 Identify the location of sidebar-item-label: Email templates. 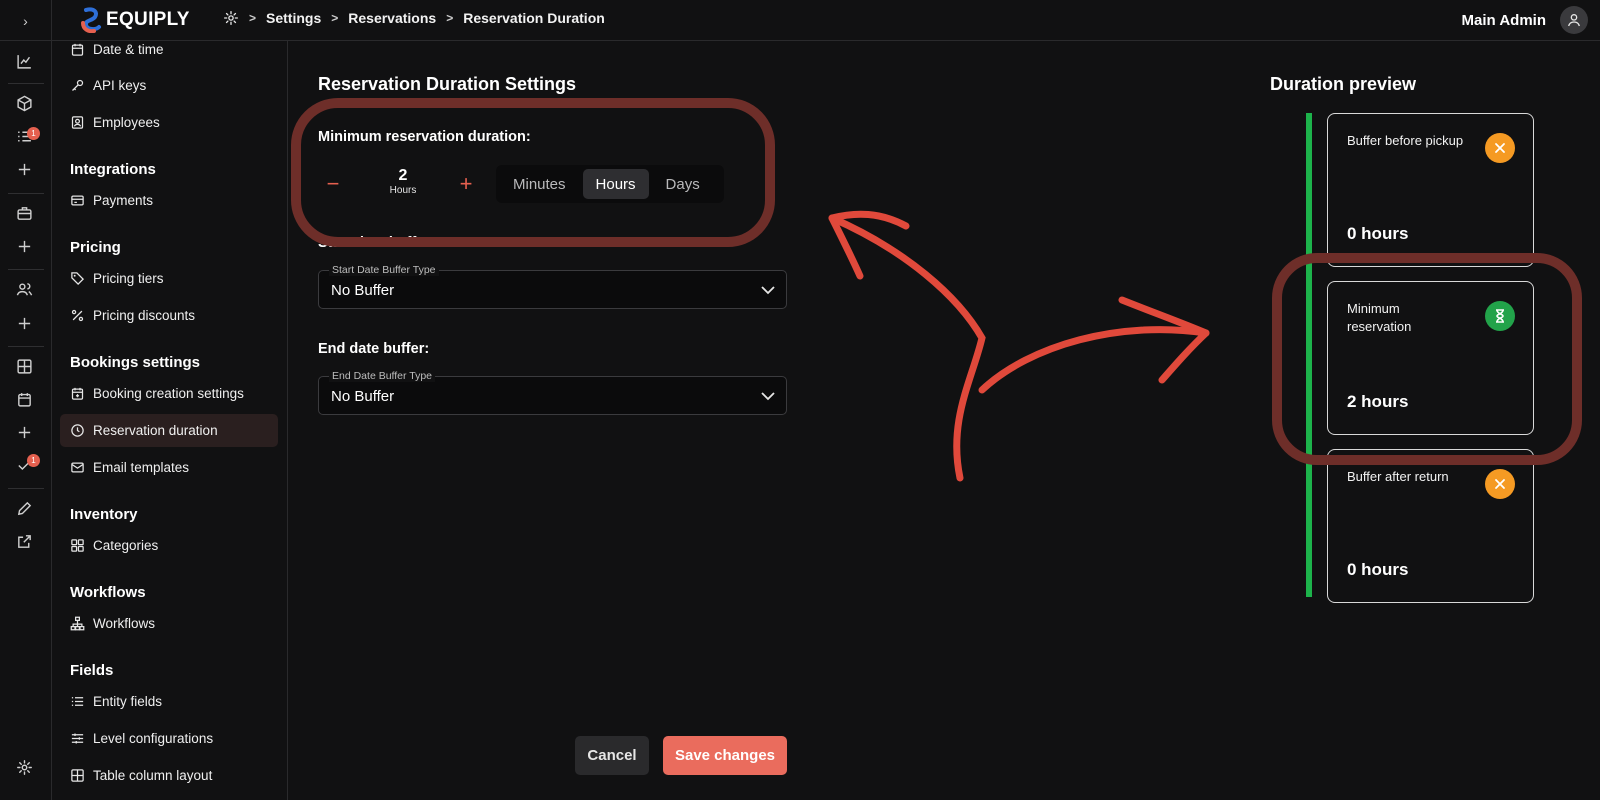
(141, 467).